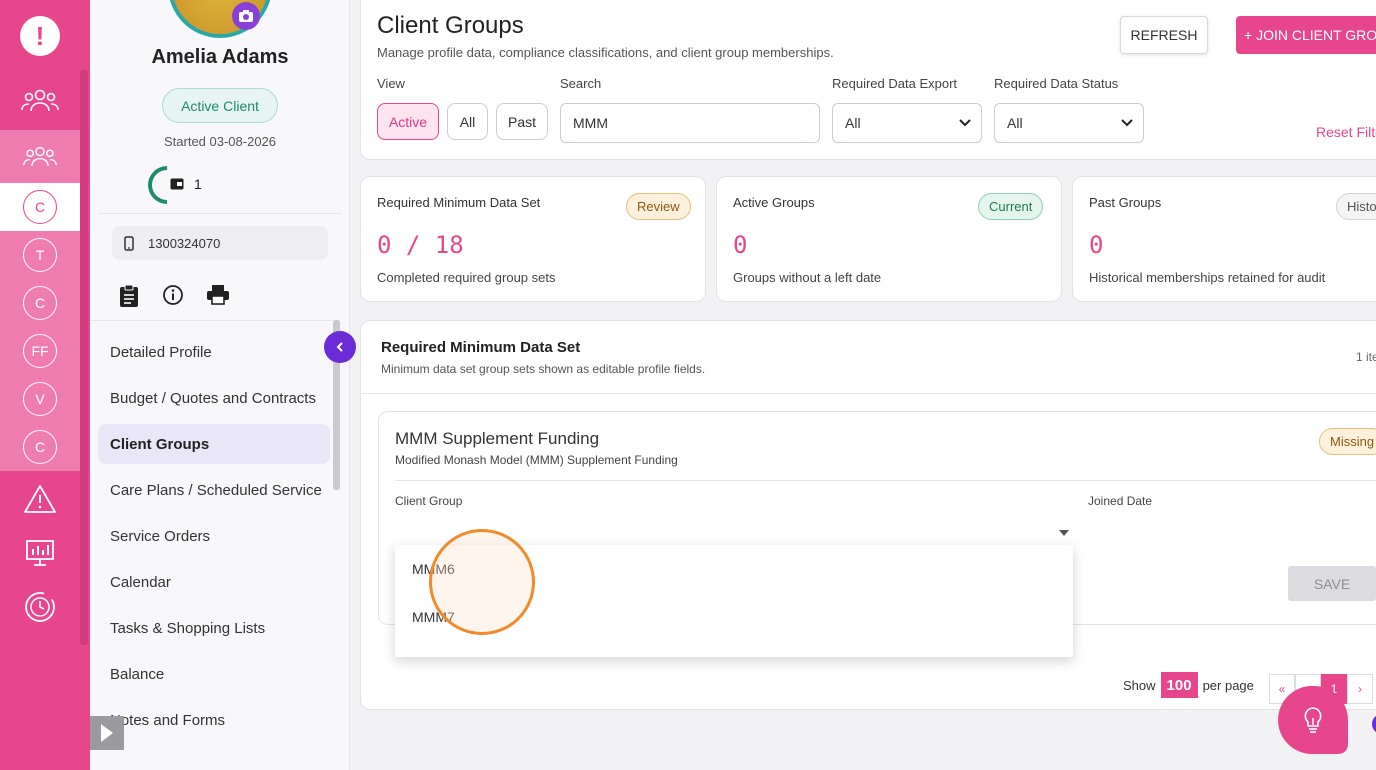 Image resolution: width=1376 pixels, height=770 pixels. I want to click on view-past-button: Past, so click(522, 121).